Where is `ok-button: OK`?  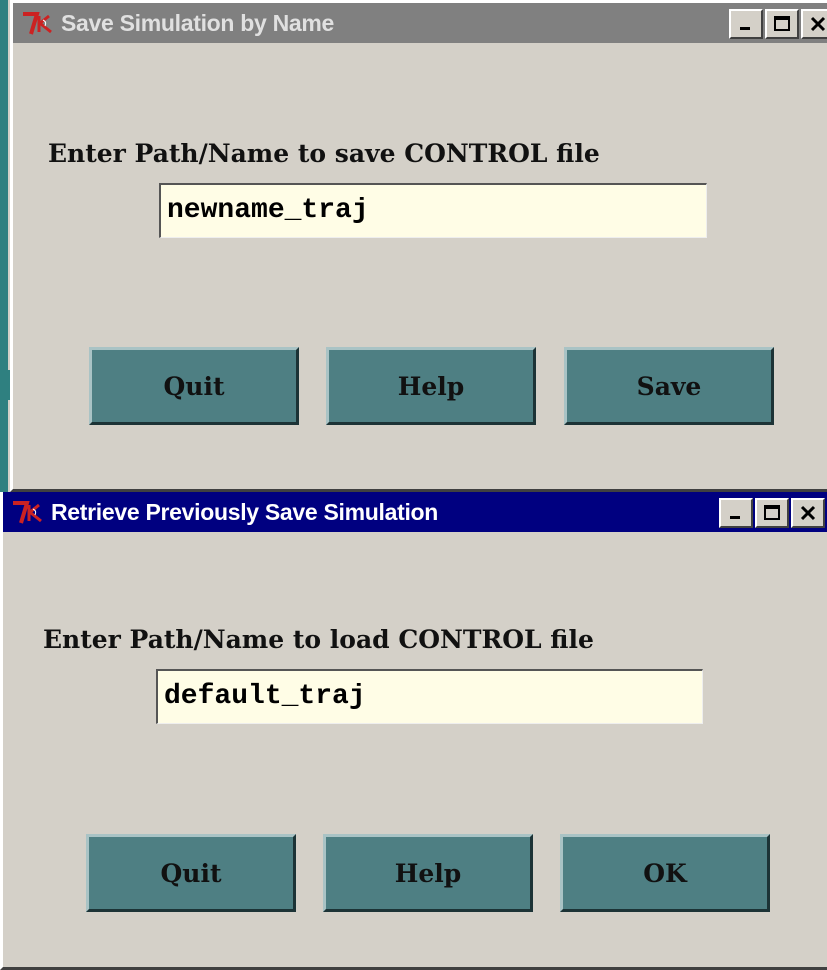 ok-button: OK is located at coordinates (665, 873).